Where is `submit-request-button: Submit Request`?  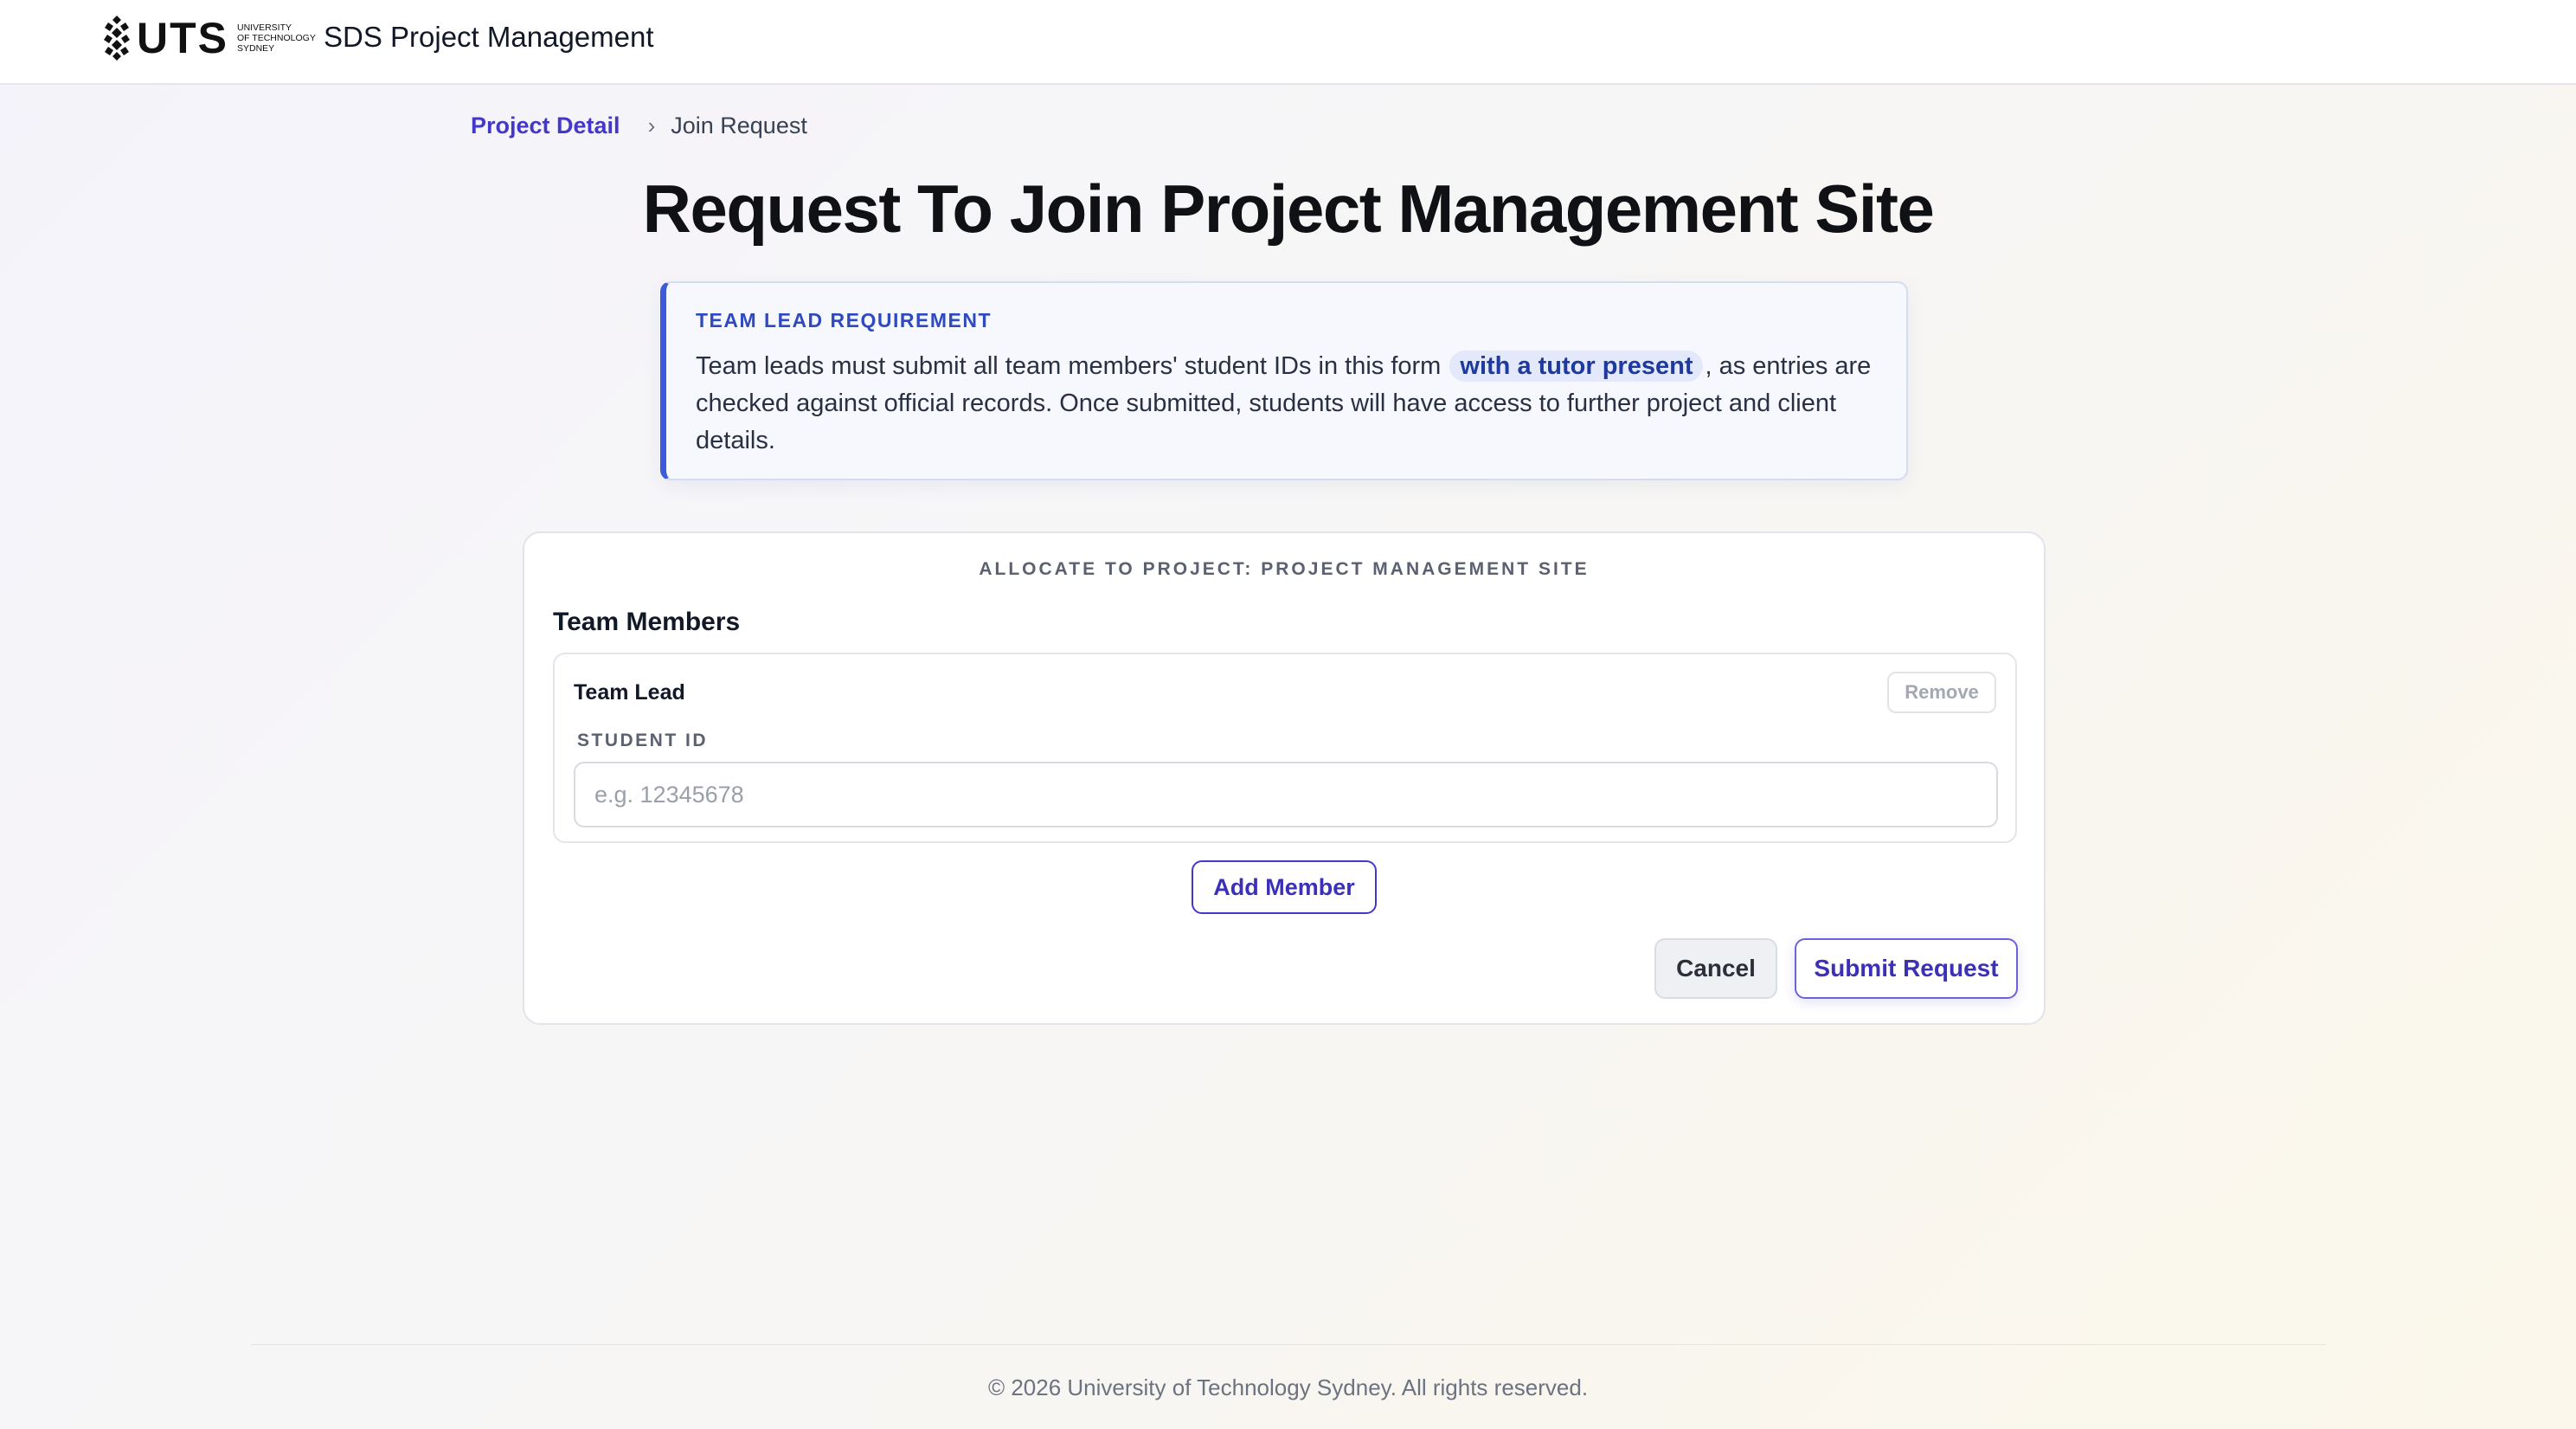 submit-request-button: Submit Request is located at coordinates (1907, 969).